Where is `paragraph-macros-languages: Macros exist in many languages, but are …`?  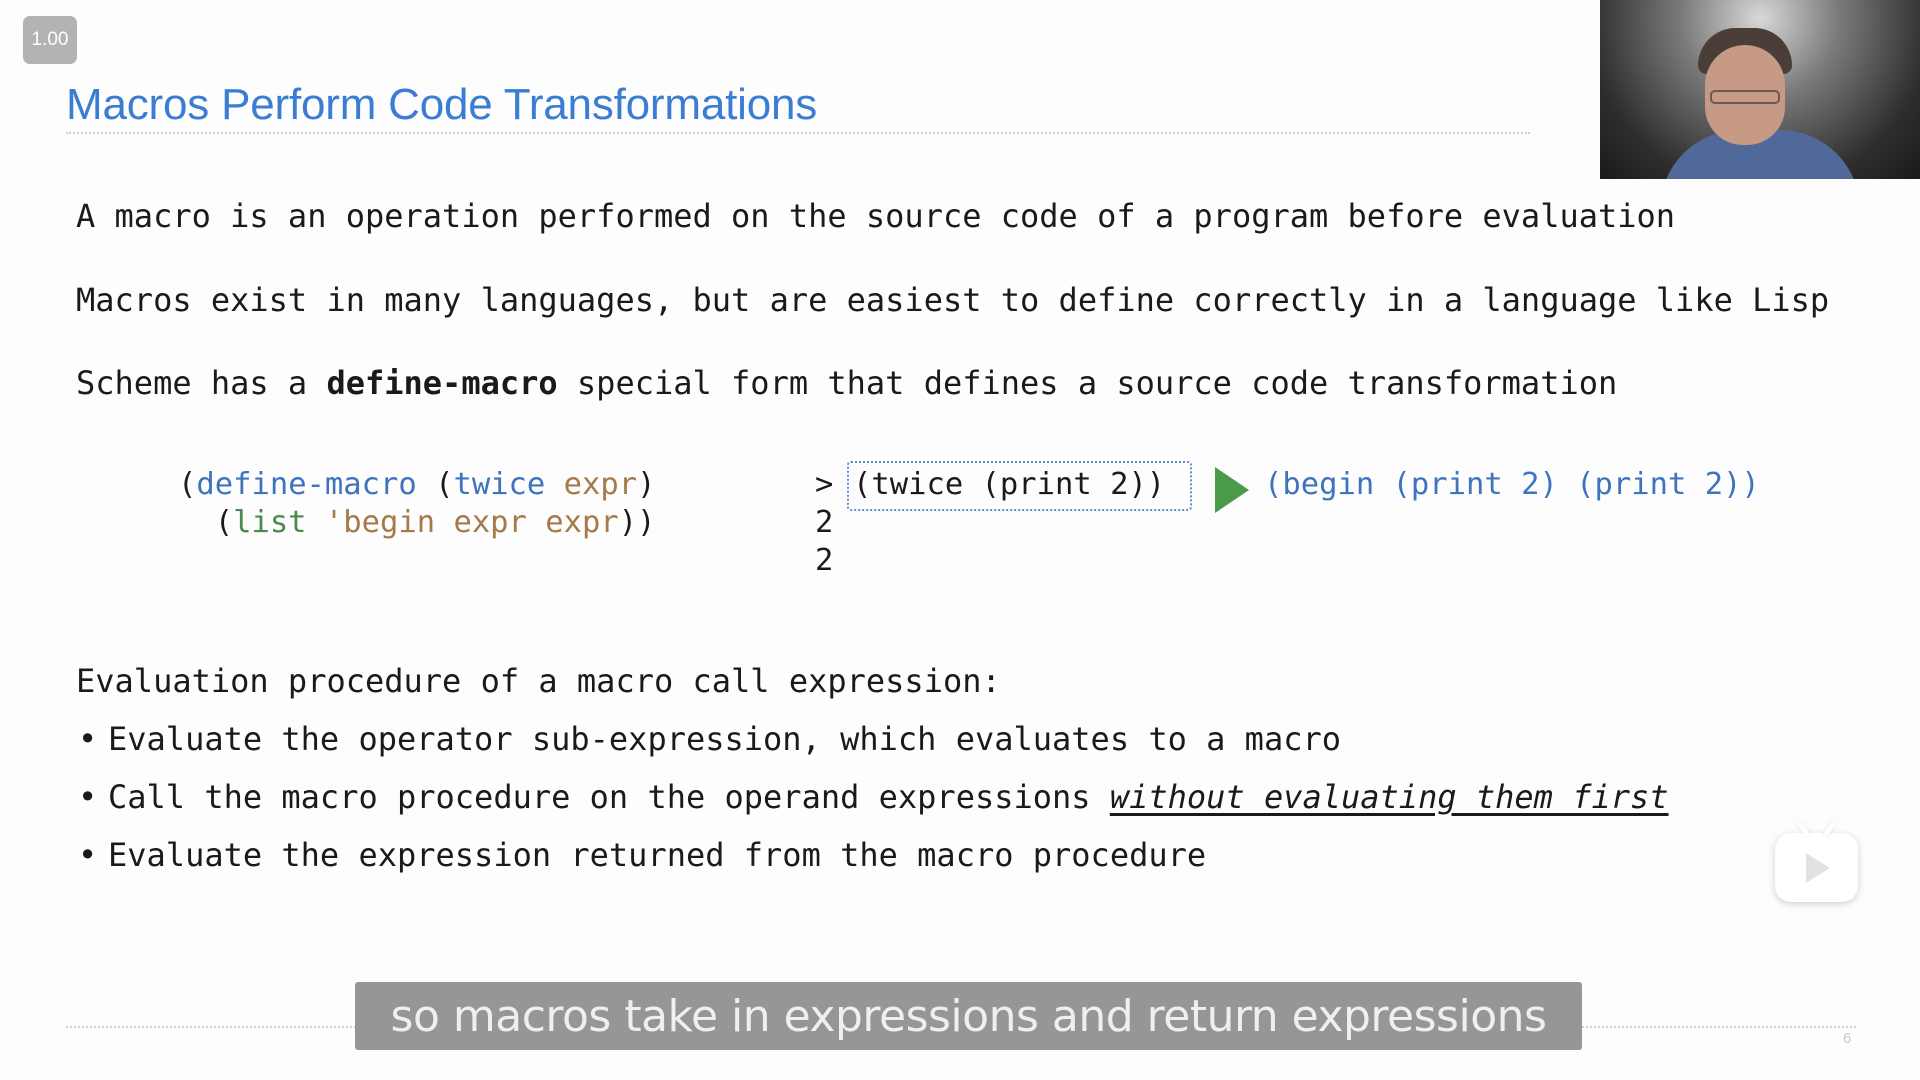
paragraph-macros-languages: Macros exist in many languages, but are … is located at coordinates (953, 300).